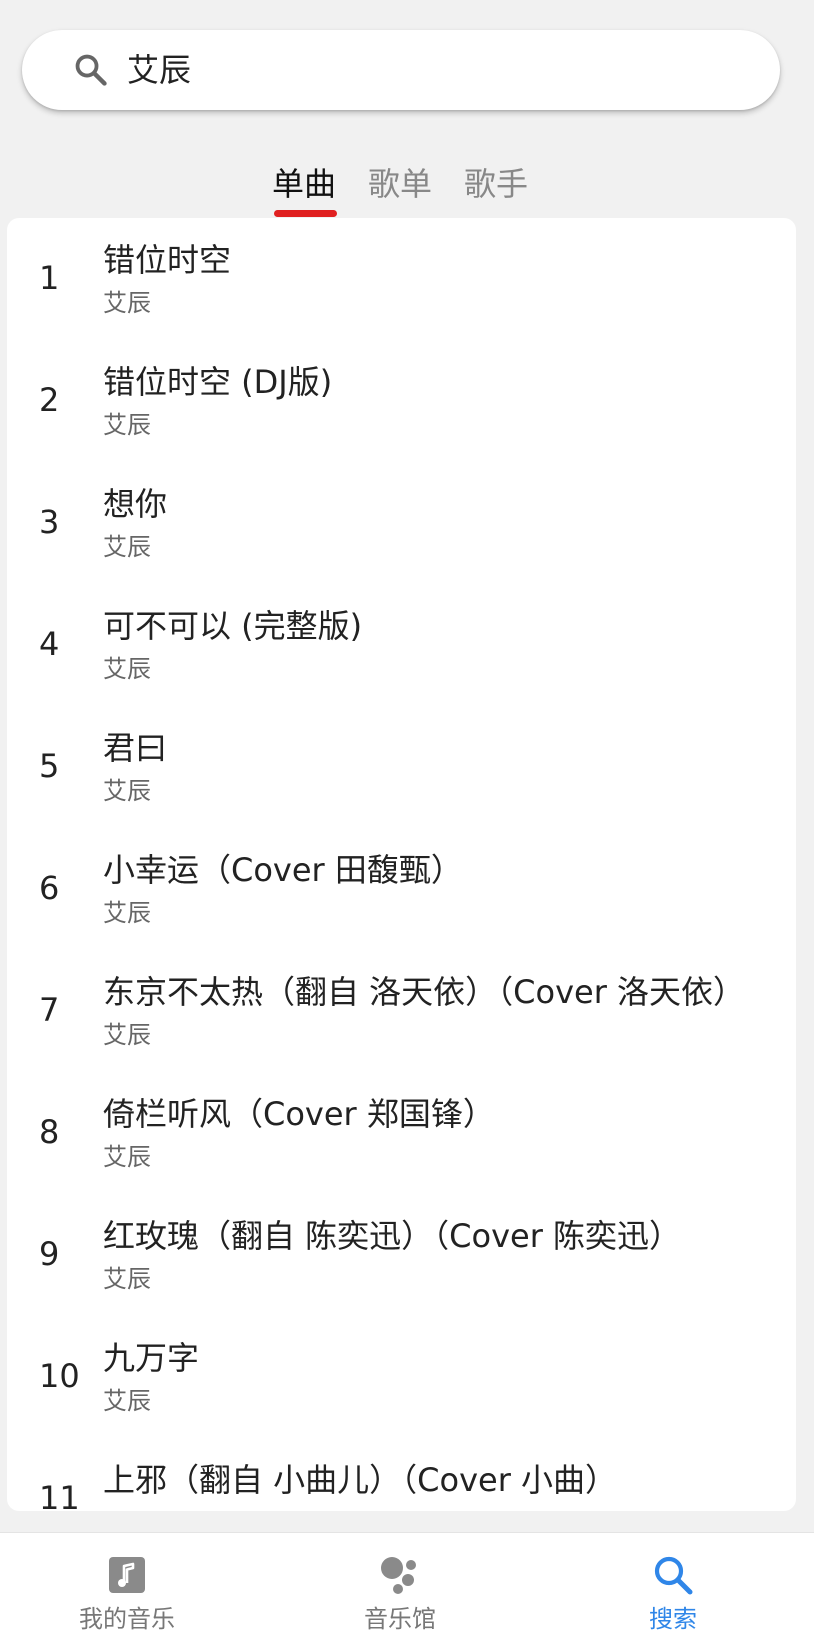  I want to click on song-number: 5, so click(49, 766).